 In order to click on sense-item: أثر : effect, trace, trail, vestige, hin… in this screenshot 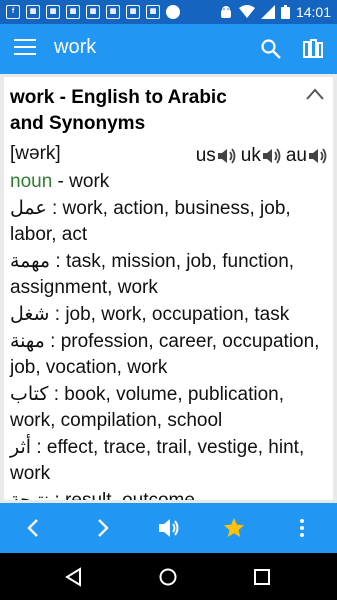, I will do `click(169, 460)`.